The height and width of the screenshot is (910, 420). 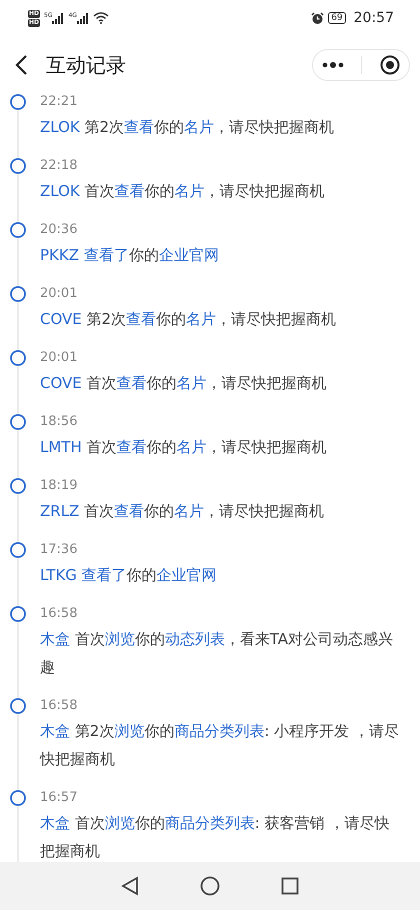 What do you see at coordinates (374, 18) in the screenshot?
I see `clock-time: 20:57` at bounding box center [374, 18].